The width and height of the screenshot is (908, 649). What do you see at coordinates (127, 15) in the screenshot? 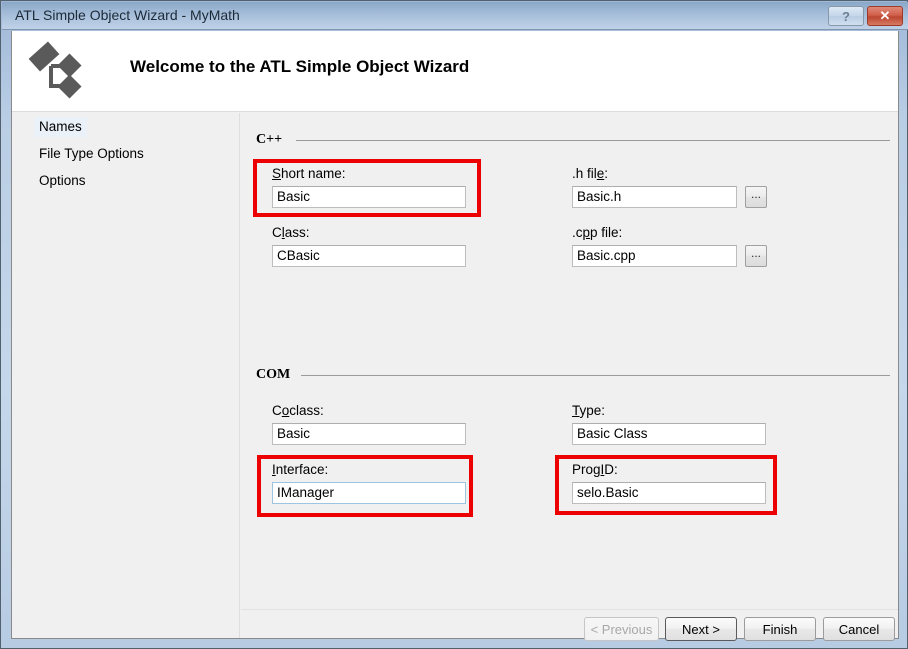
I see `window-title: ATL Simple Object Wizard - MyMath` at bounding box center [127, 15].